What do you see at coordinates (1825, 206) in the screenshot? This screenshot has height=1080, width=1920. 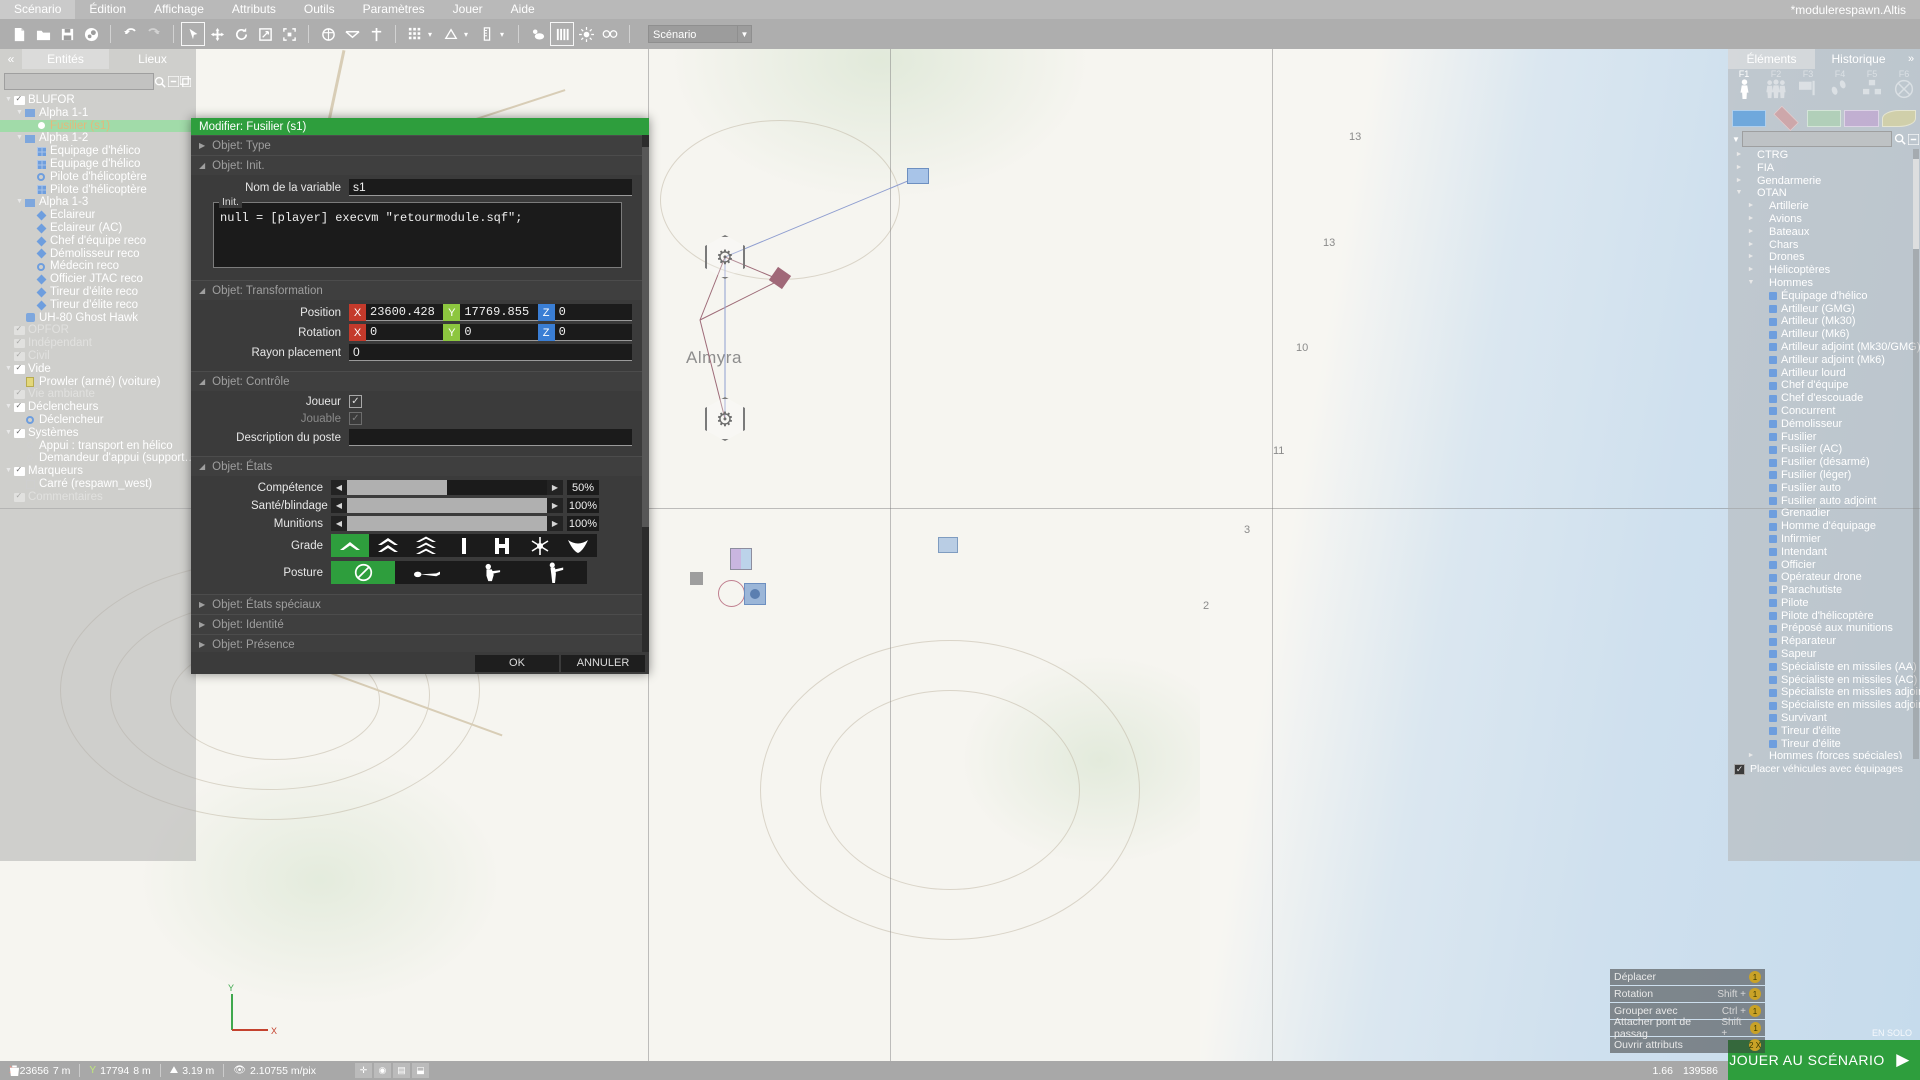 I see `asset-tree-item: ► Artillerie` at bounding box center [1825, 206].